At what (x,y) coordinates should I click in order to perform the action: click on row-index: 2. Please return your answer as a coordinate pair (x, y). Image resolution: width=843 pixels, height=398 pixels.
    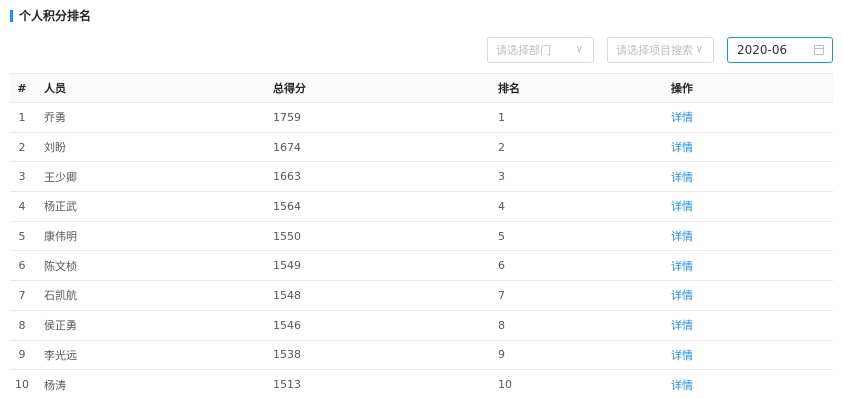
    Looking at the image, I should click on (22, 147).